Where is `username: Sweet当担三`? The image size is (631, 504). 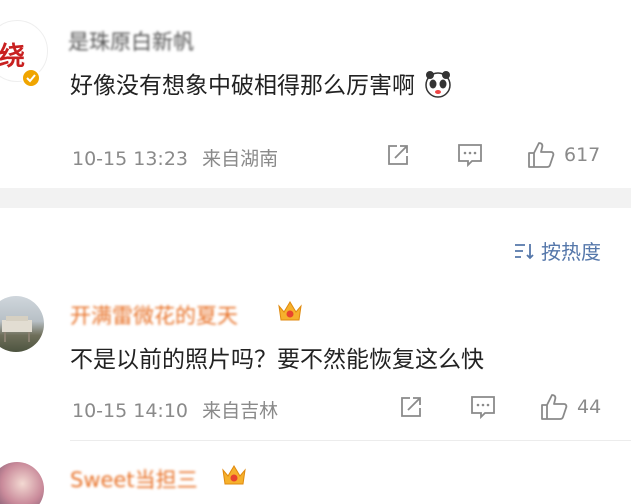
username: Sweet当担三 is located at coordinates (134, 479).